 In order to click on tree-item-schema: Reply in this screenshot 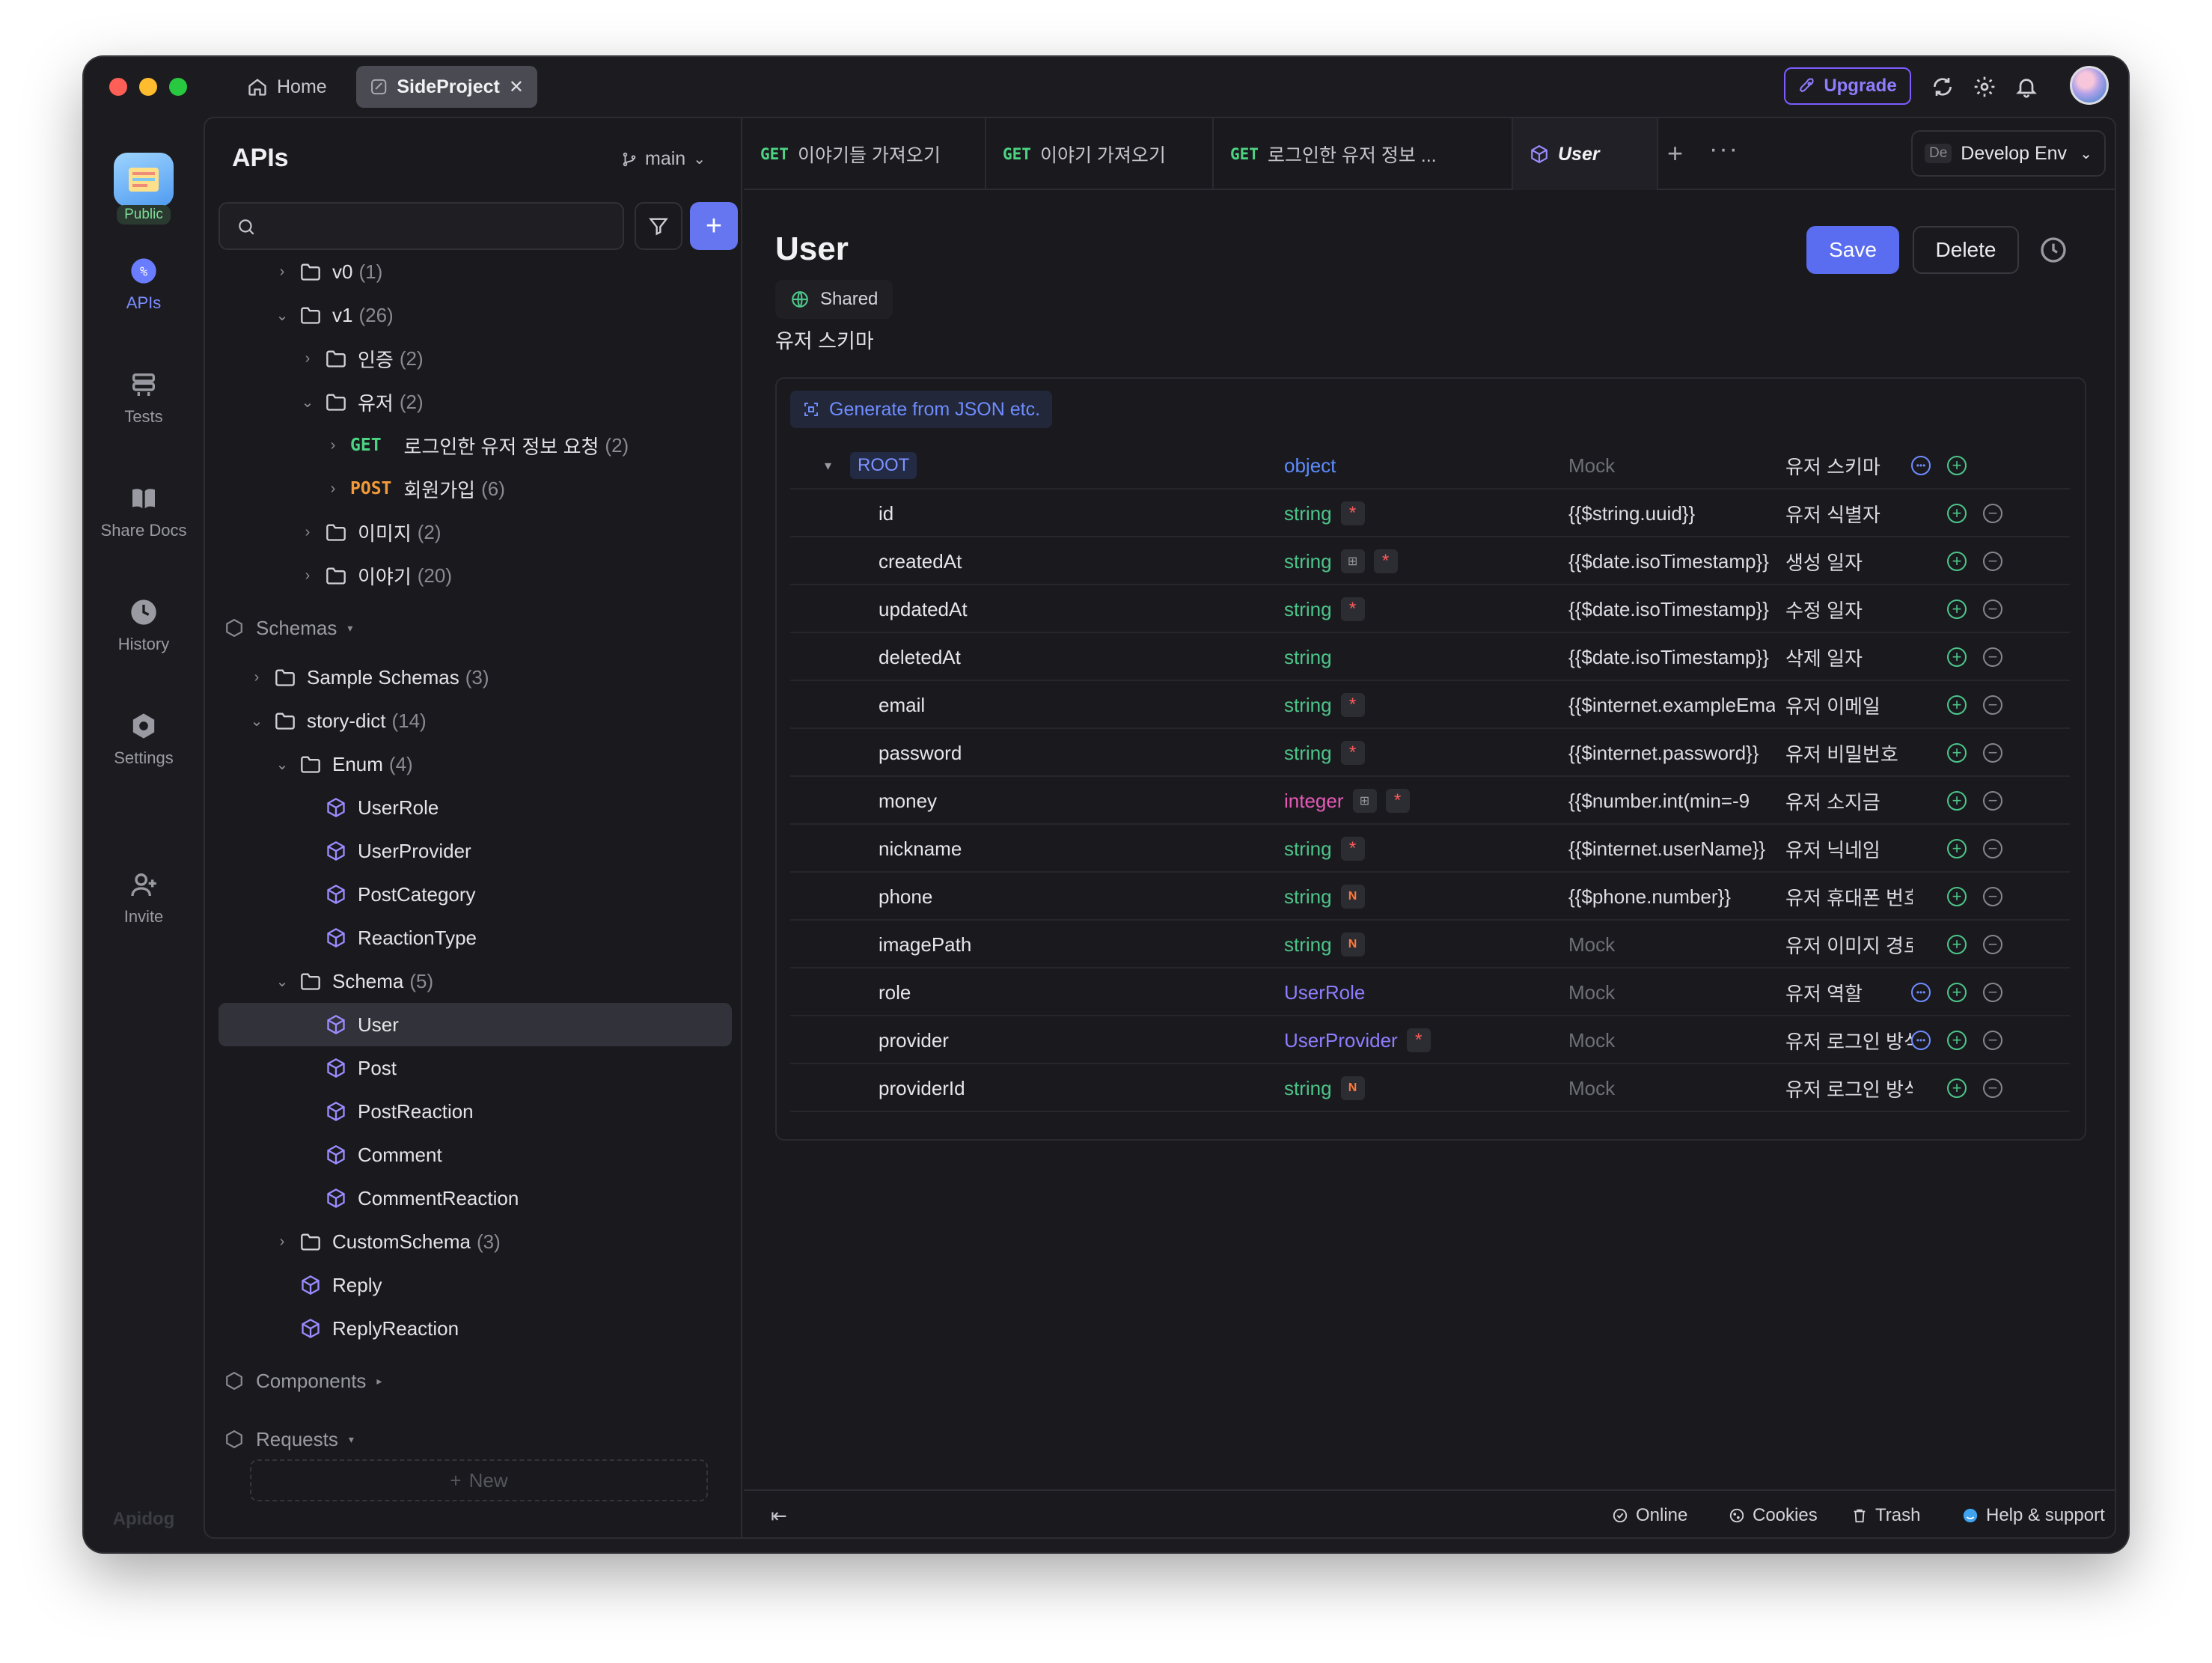, I will do `click(473, 1285)`.